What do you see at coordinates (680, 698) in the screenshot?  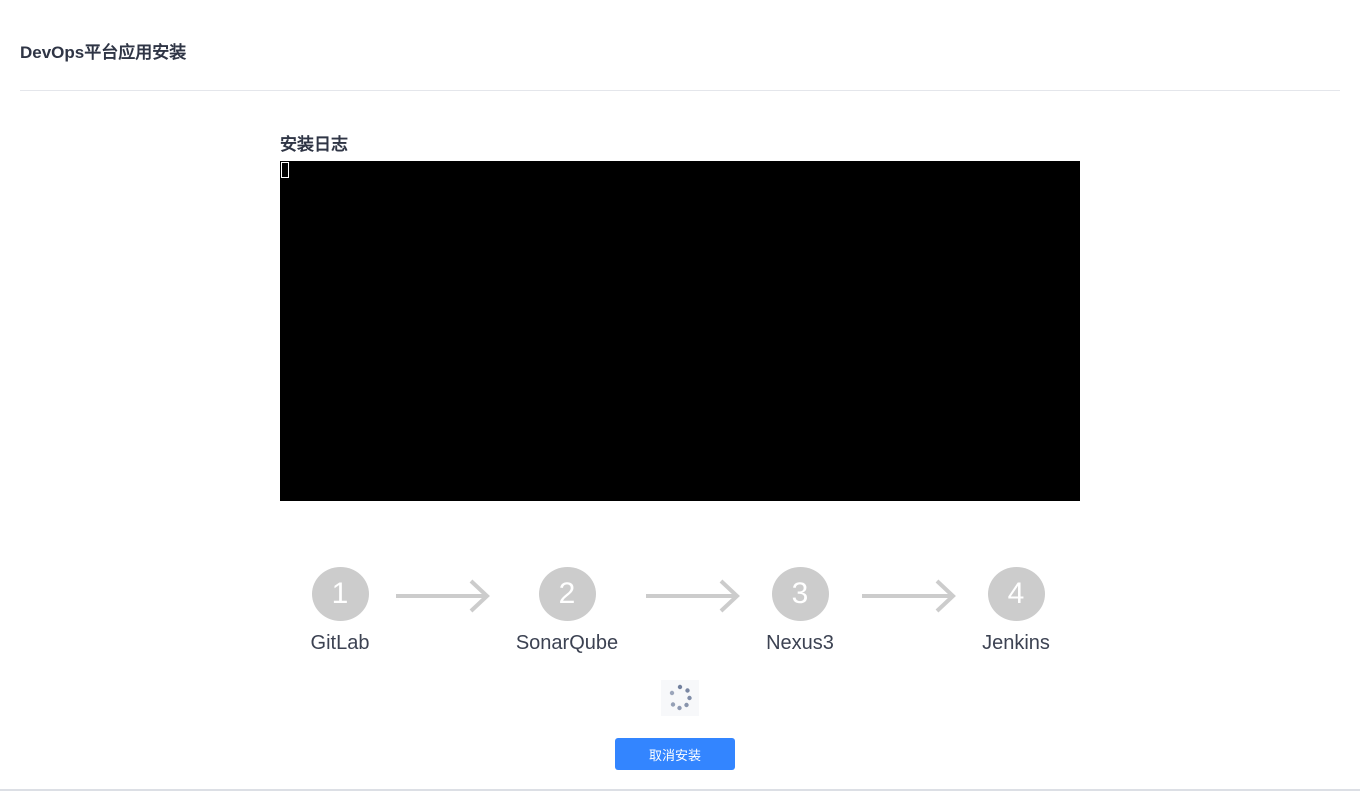 I see `loading-spinner-icon` at bounding box center [680, 698].